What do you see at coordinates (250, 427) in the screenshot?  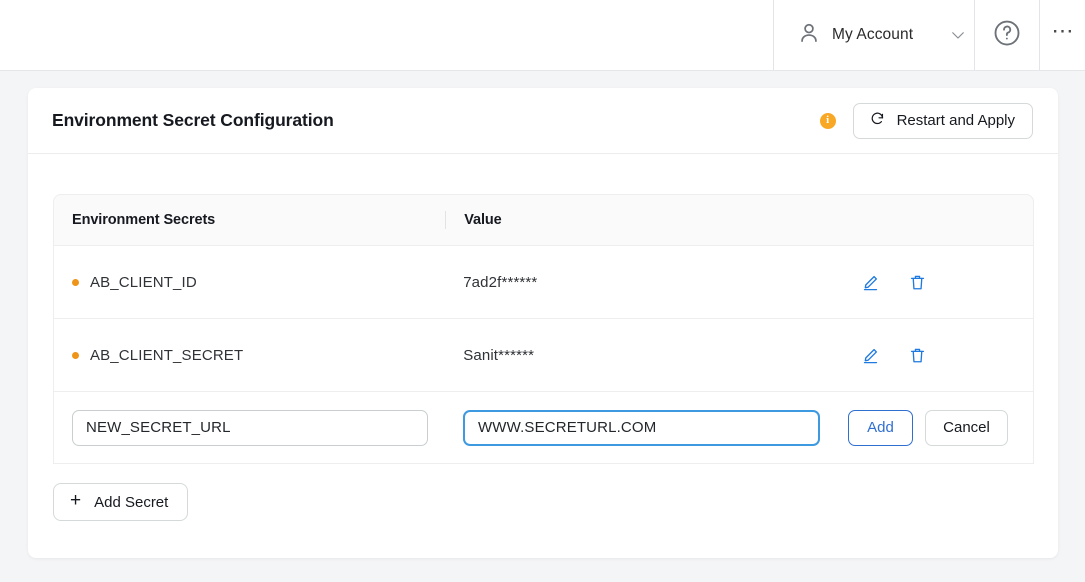 I see `new-secret-name-input` at bounding box center [250, 427].